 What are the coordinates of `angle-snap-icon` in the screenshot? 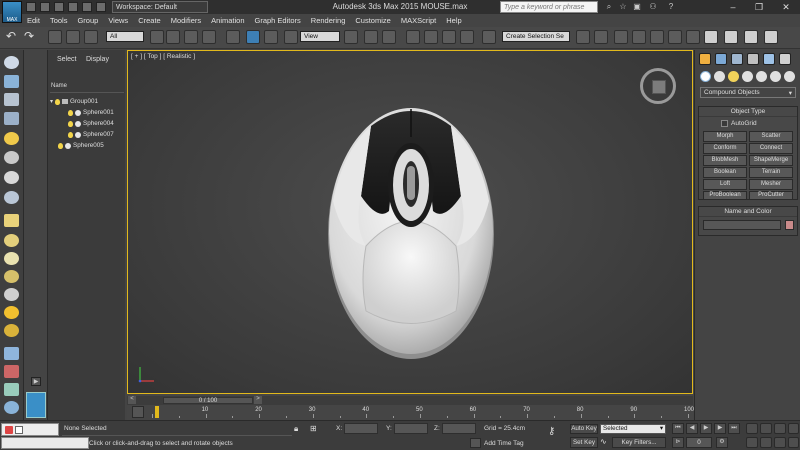 It's located at (431, 37).